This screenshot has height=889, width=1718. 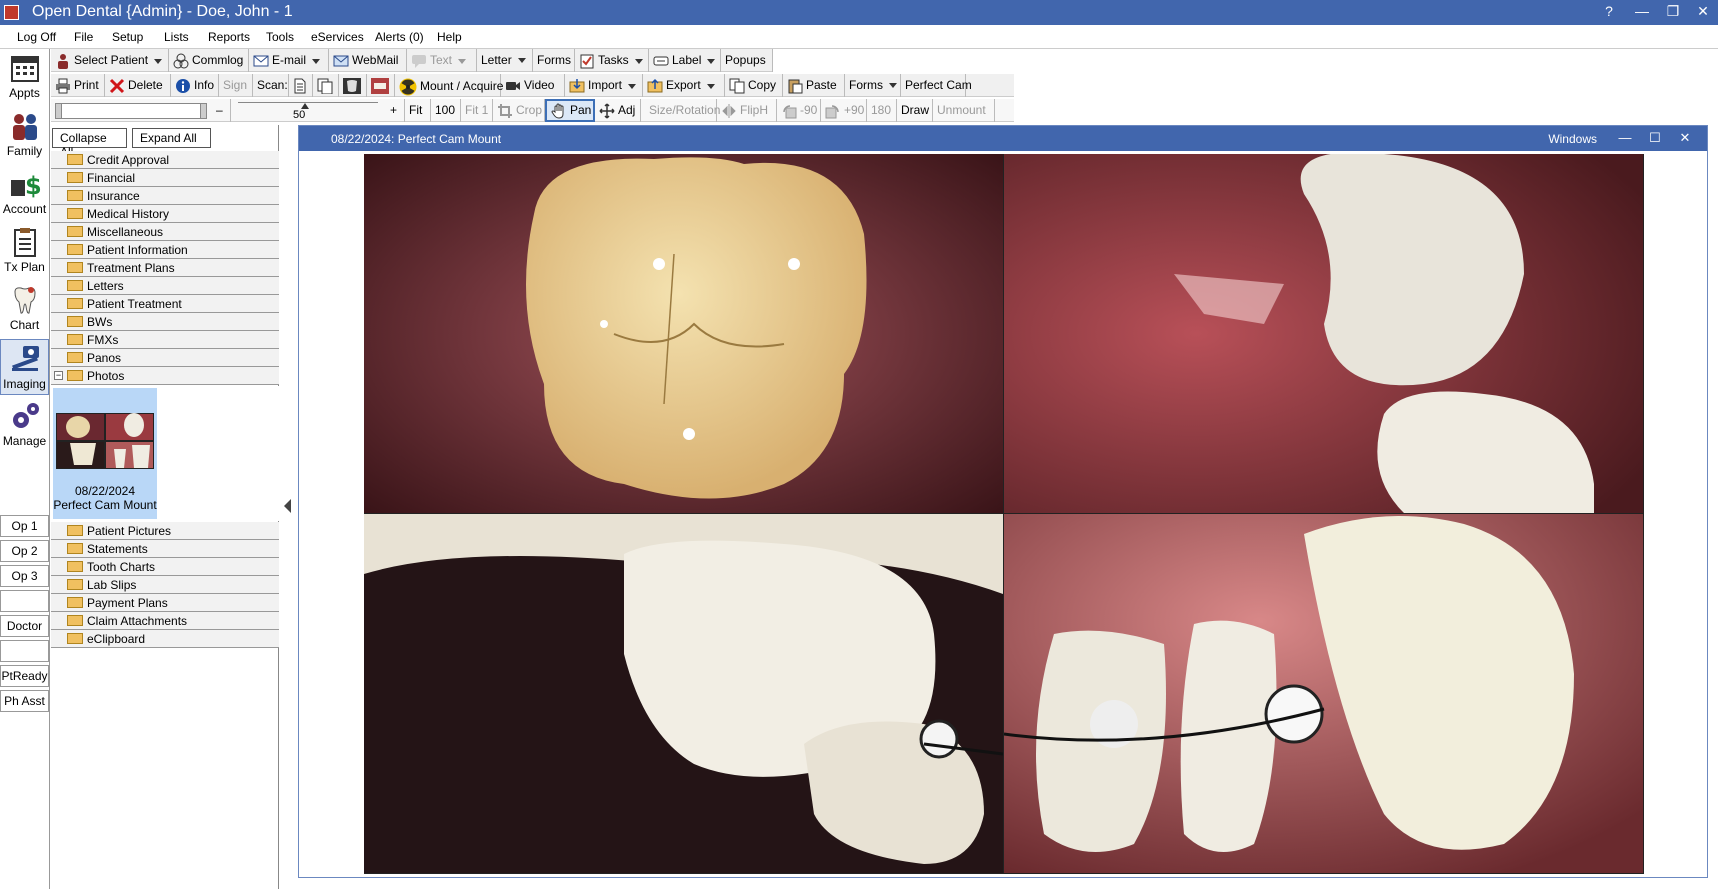 What do you see at coordinates (24, 551) in the screenshot?
I see `op-2-button: Op 2` at bounding box center [24, 551].